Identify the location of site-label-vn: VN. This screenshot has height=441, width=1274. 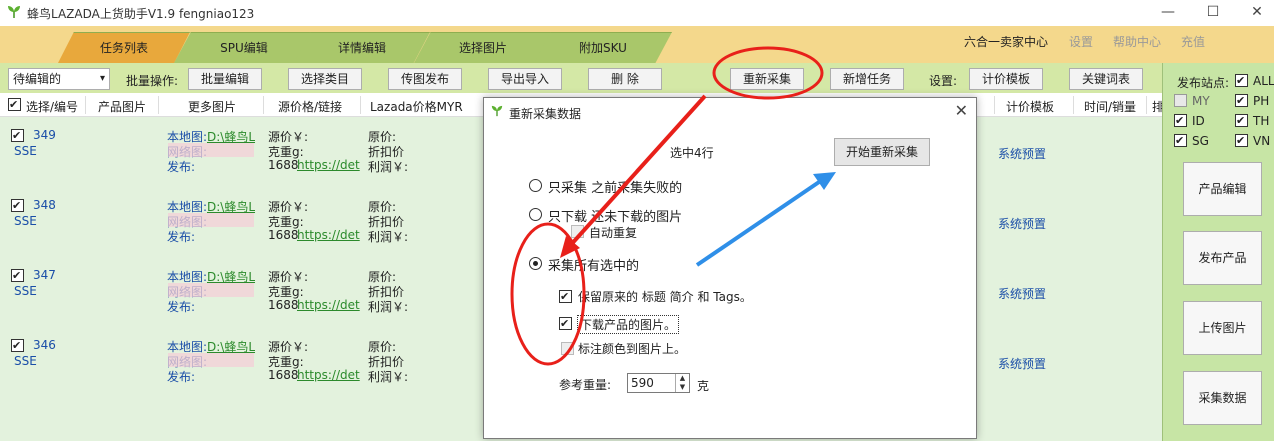
(1262, 141).